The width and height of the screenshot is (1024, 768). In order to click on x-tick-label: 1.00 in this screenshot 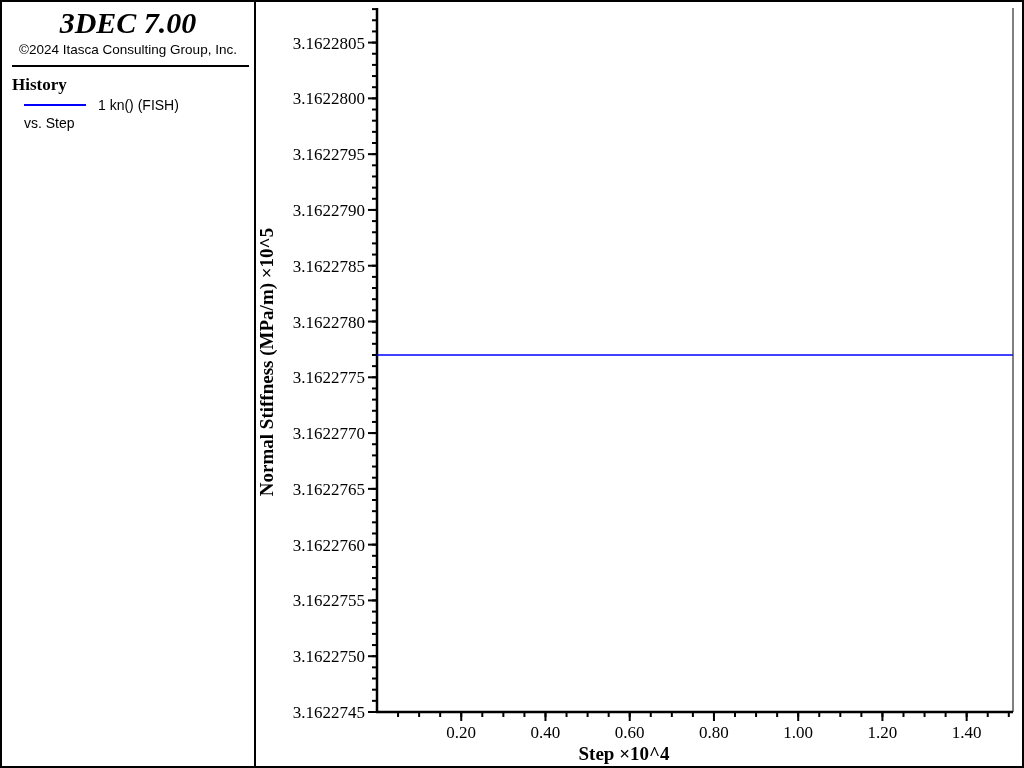, I will do `click(798, 732)`.